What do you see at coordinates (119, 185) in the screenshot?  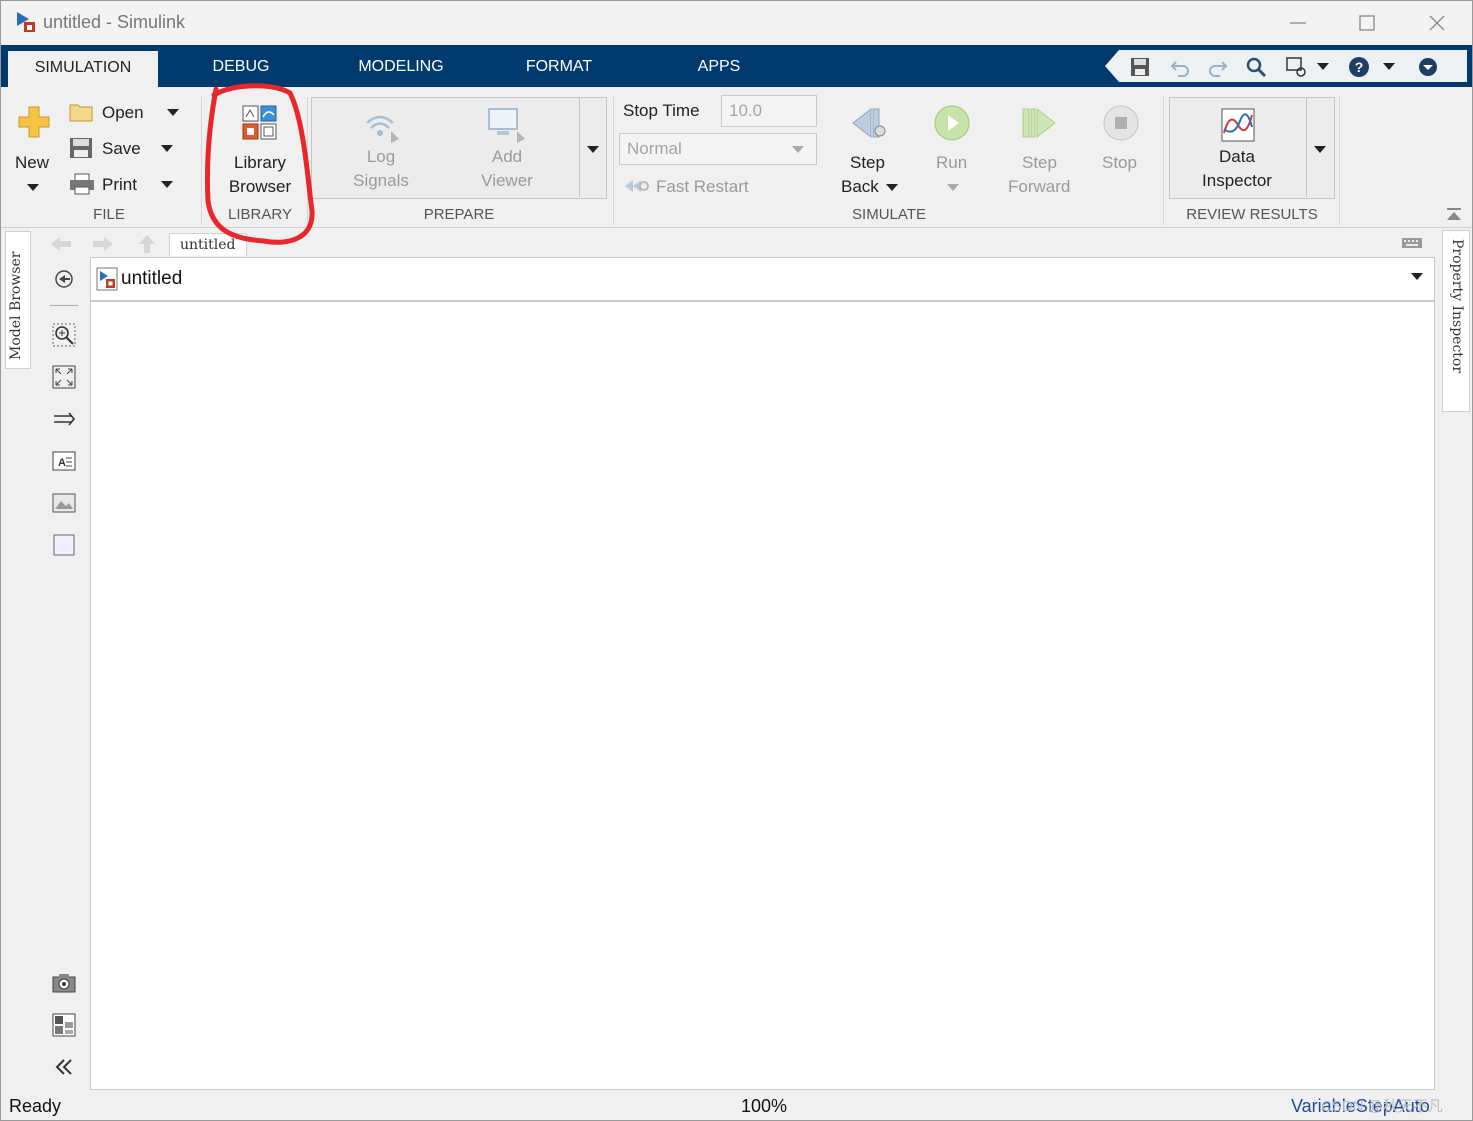 I see `print-button: Print` at bounding box center [119, 185].